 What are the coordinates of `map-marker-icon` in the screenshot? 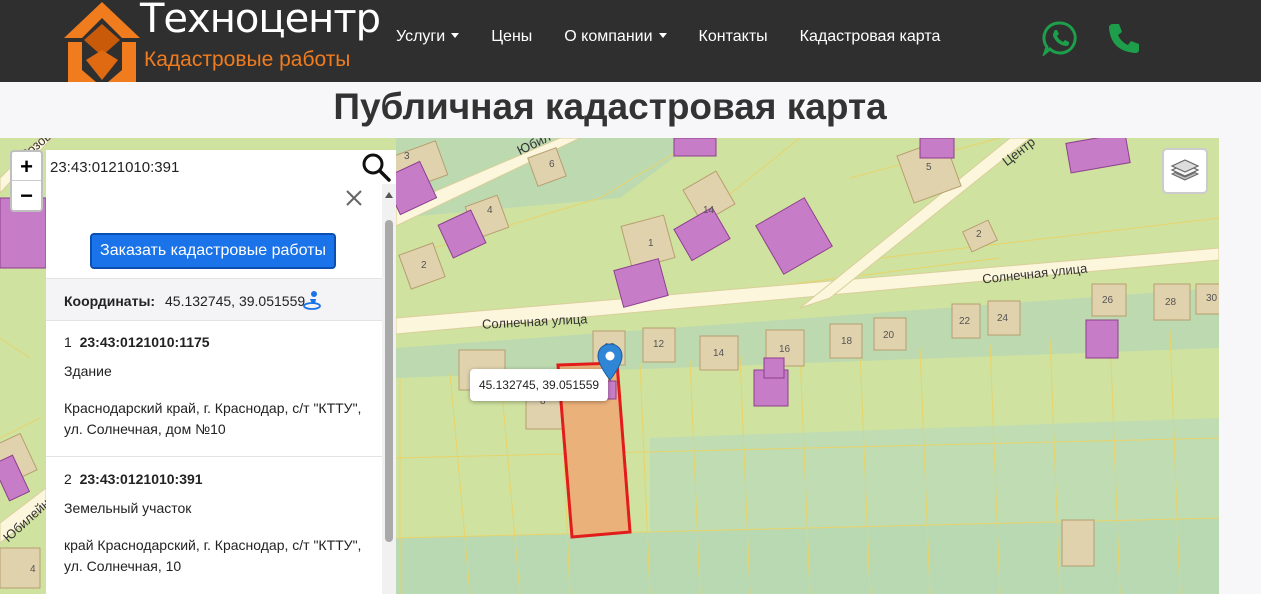 It's located at (610, 362).